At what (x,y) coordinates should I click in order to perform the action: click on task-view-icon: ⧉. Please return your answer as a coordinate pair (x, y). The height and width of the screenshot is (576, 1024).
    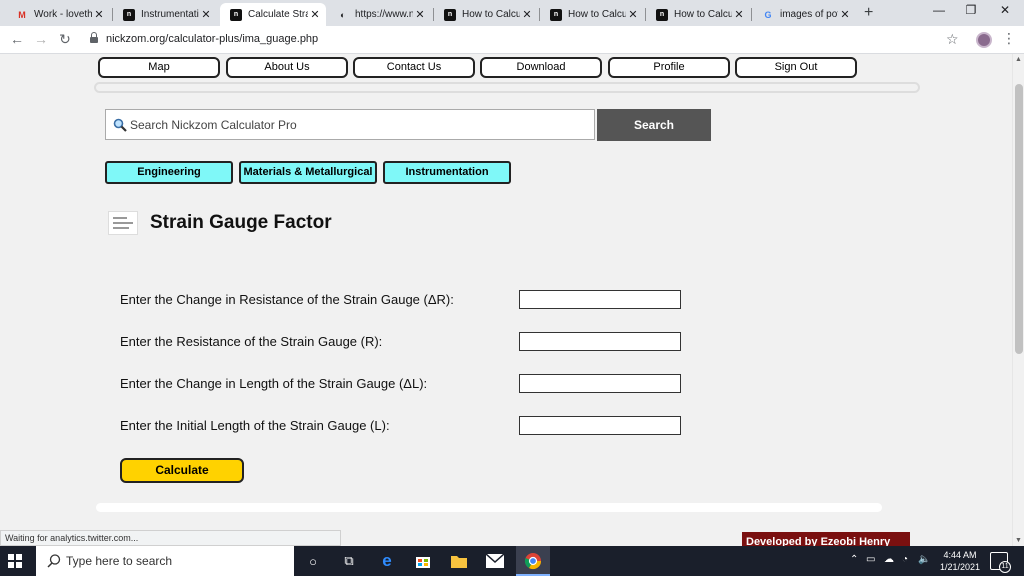
    Looking at the image, I should click on (349, 561).